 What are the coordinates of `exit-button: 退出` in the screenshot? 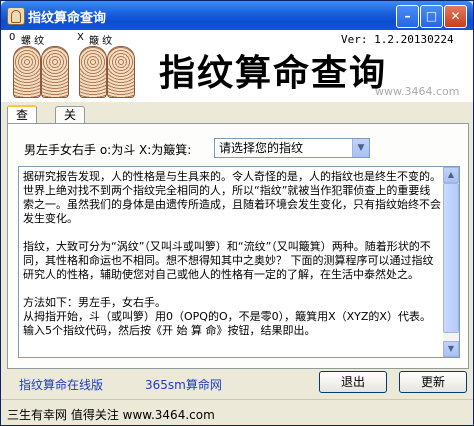 It's located at (353, 382).